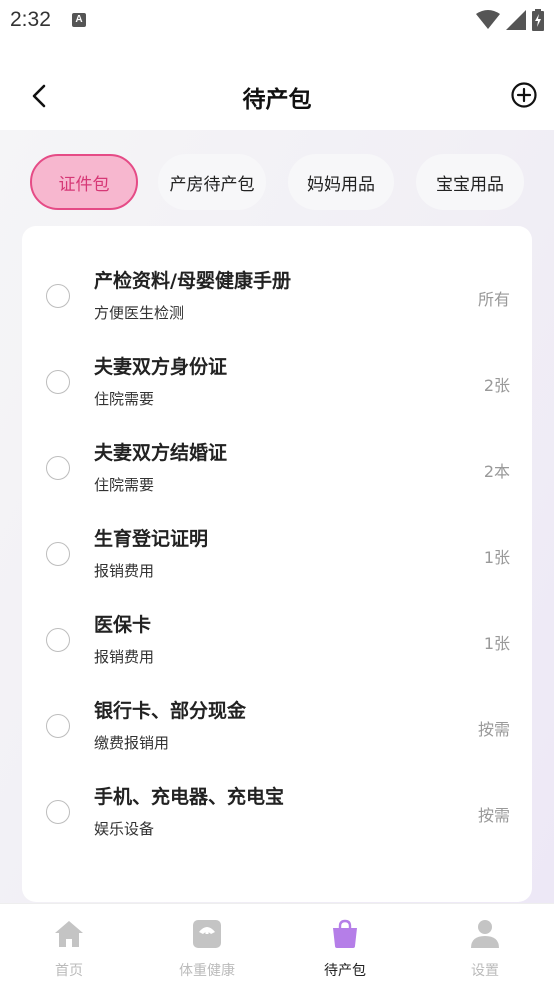  What do you see at coordinates (139, 313) in the screenshot?
I see `item-subtitle: 方便医生检测` at bounding box center [139, 313].